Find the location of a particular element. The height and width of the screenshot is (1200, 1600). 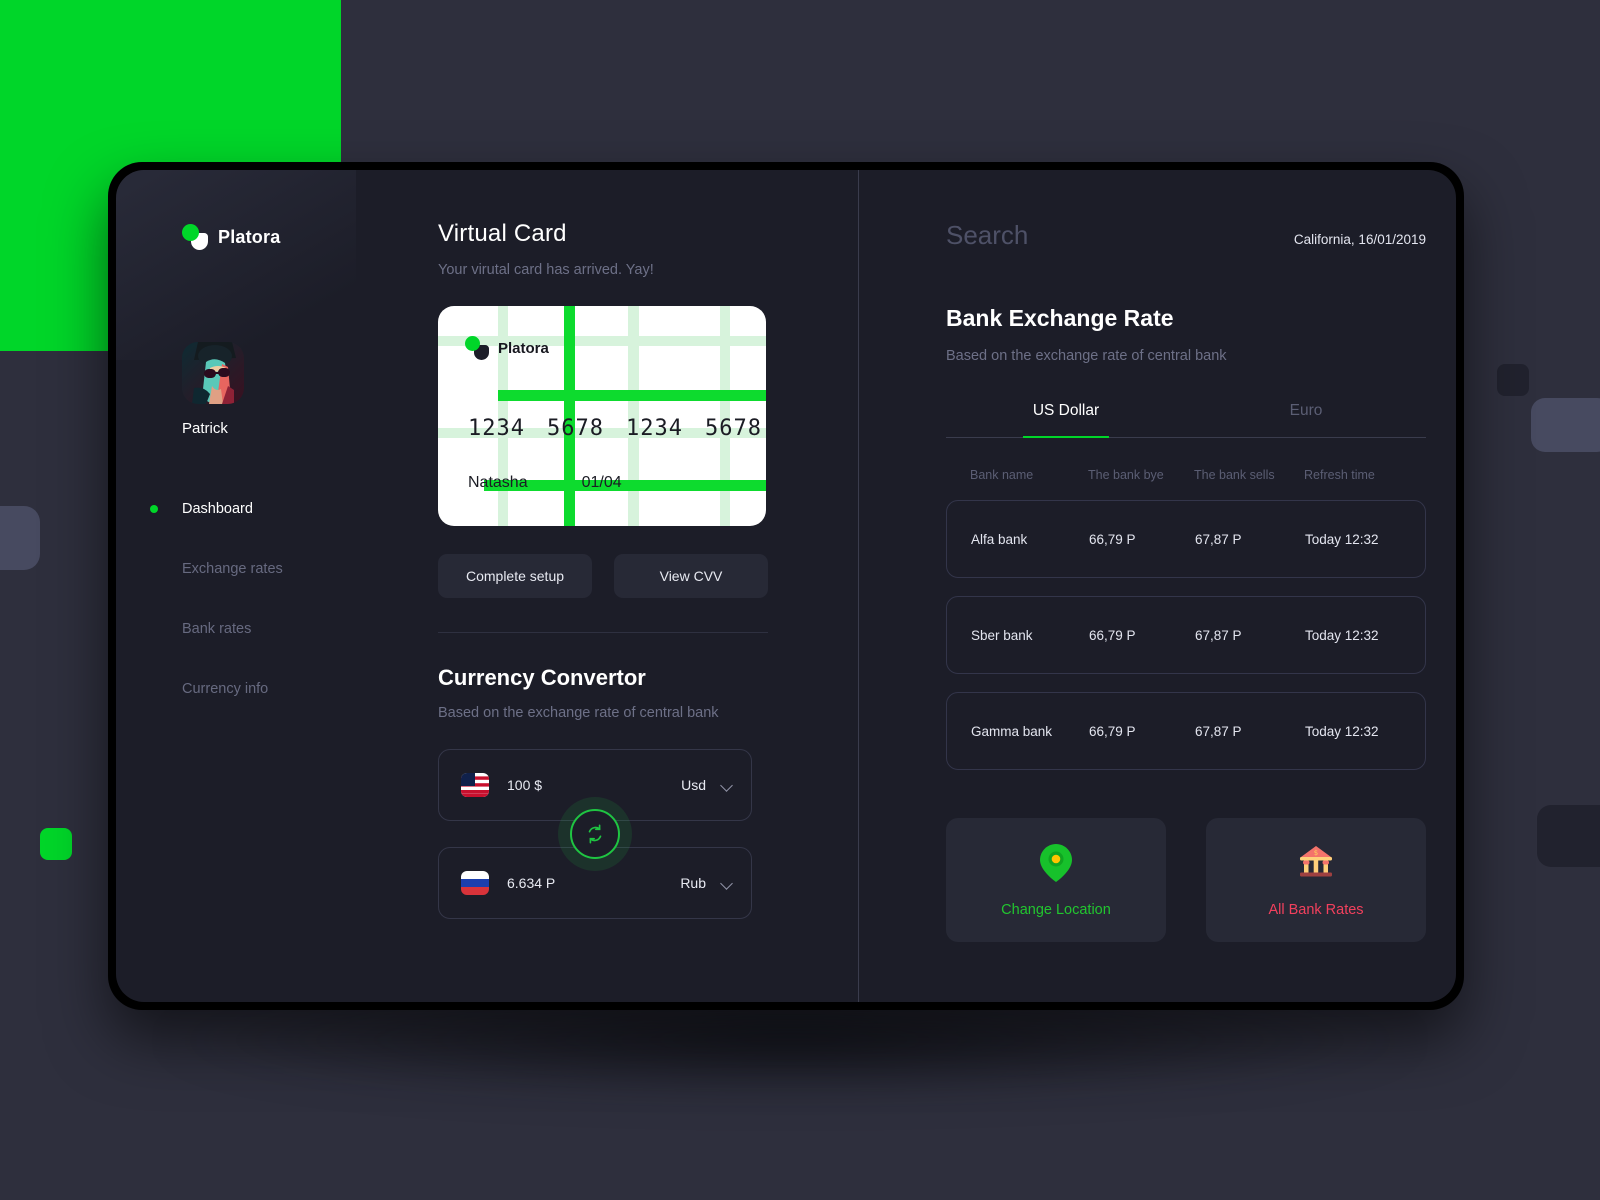

sidebar-item-currency-info: Currency info is located at coordinates (310, 689).